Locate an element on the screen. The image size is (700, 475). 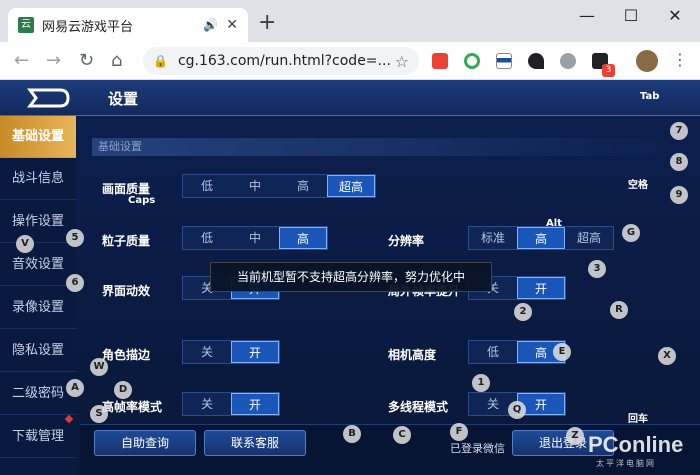
self-help-button: 自助查询 is located at coordinates (145, 443).